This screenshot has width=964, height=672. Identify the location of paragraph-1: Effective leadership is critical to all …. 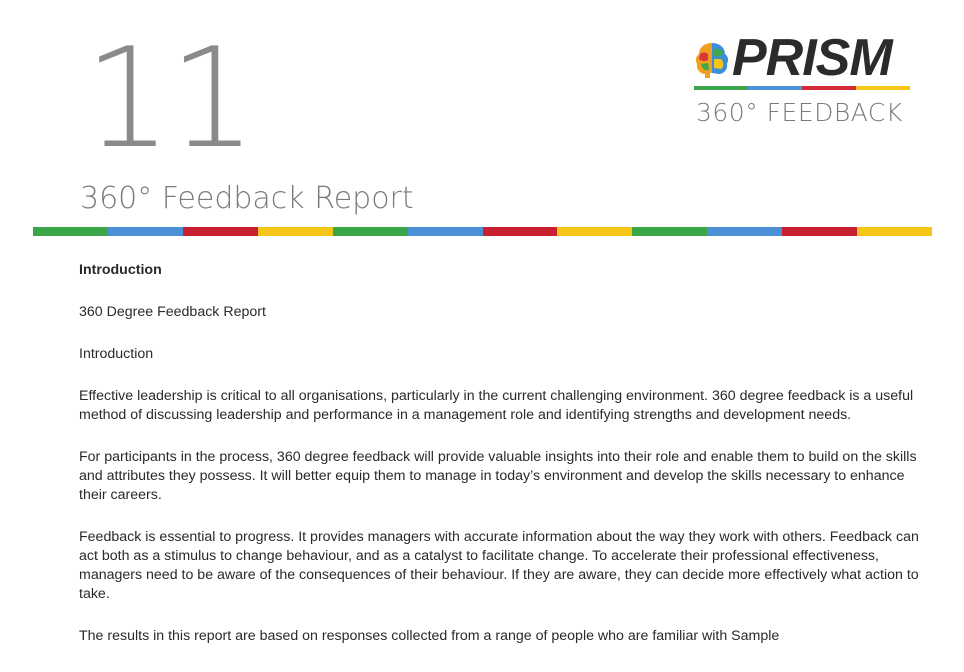
(496, 405).